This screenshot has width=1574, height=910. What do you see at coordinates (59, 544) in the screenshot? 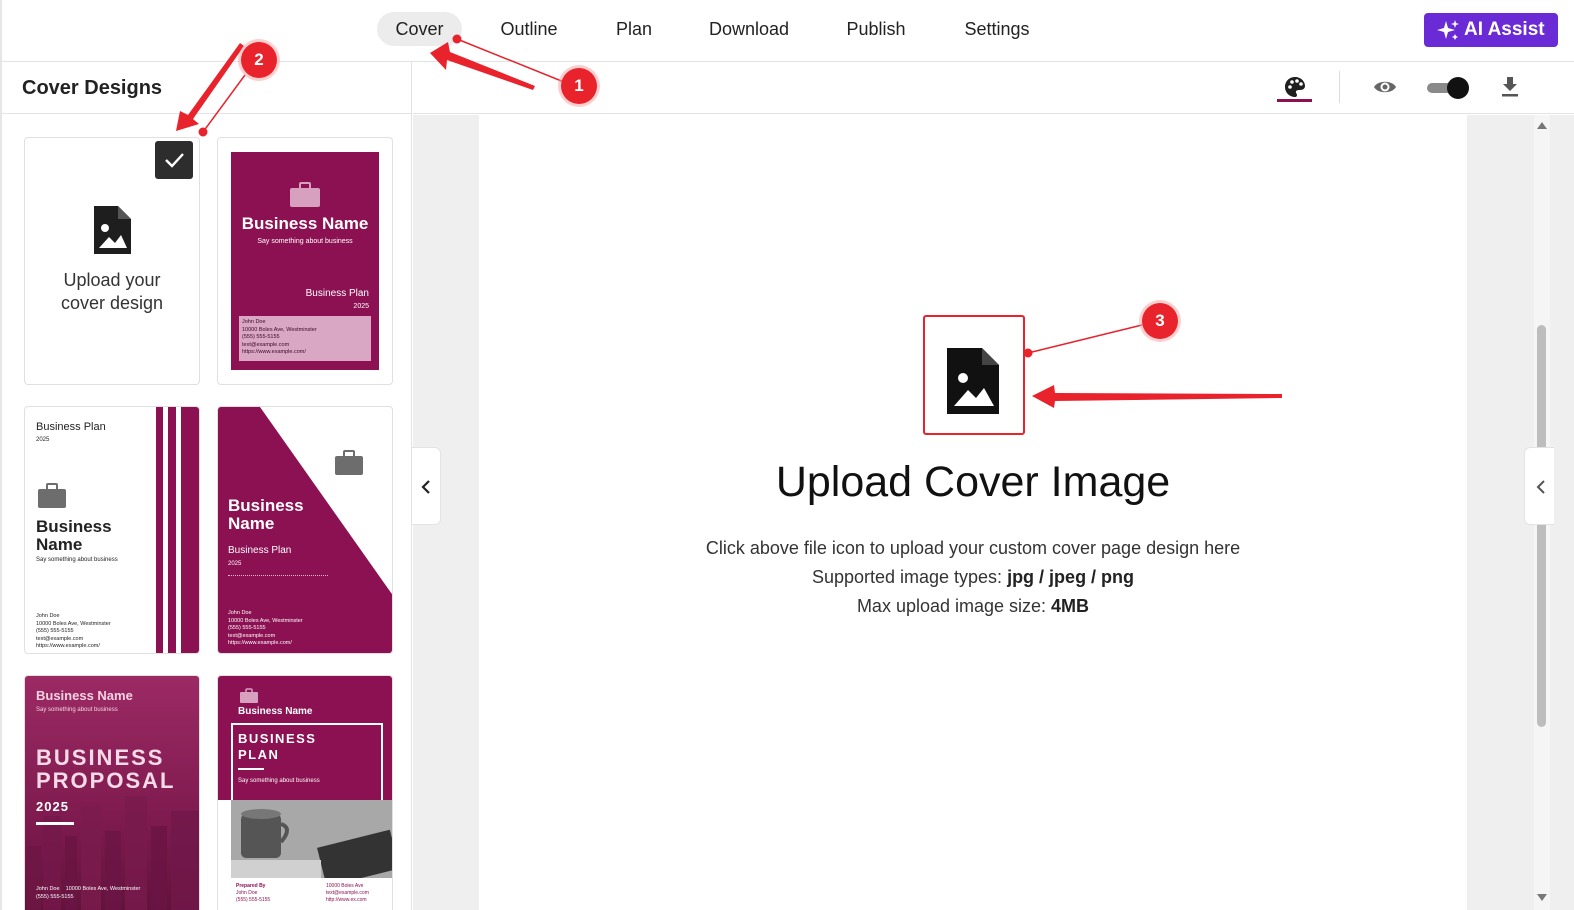
I see `template-2-business-name-2: Name` at bounding box center [59, 544].